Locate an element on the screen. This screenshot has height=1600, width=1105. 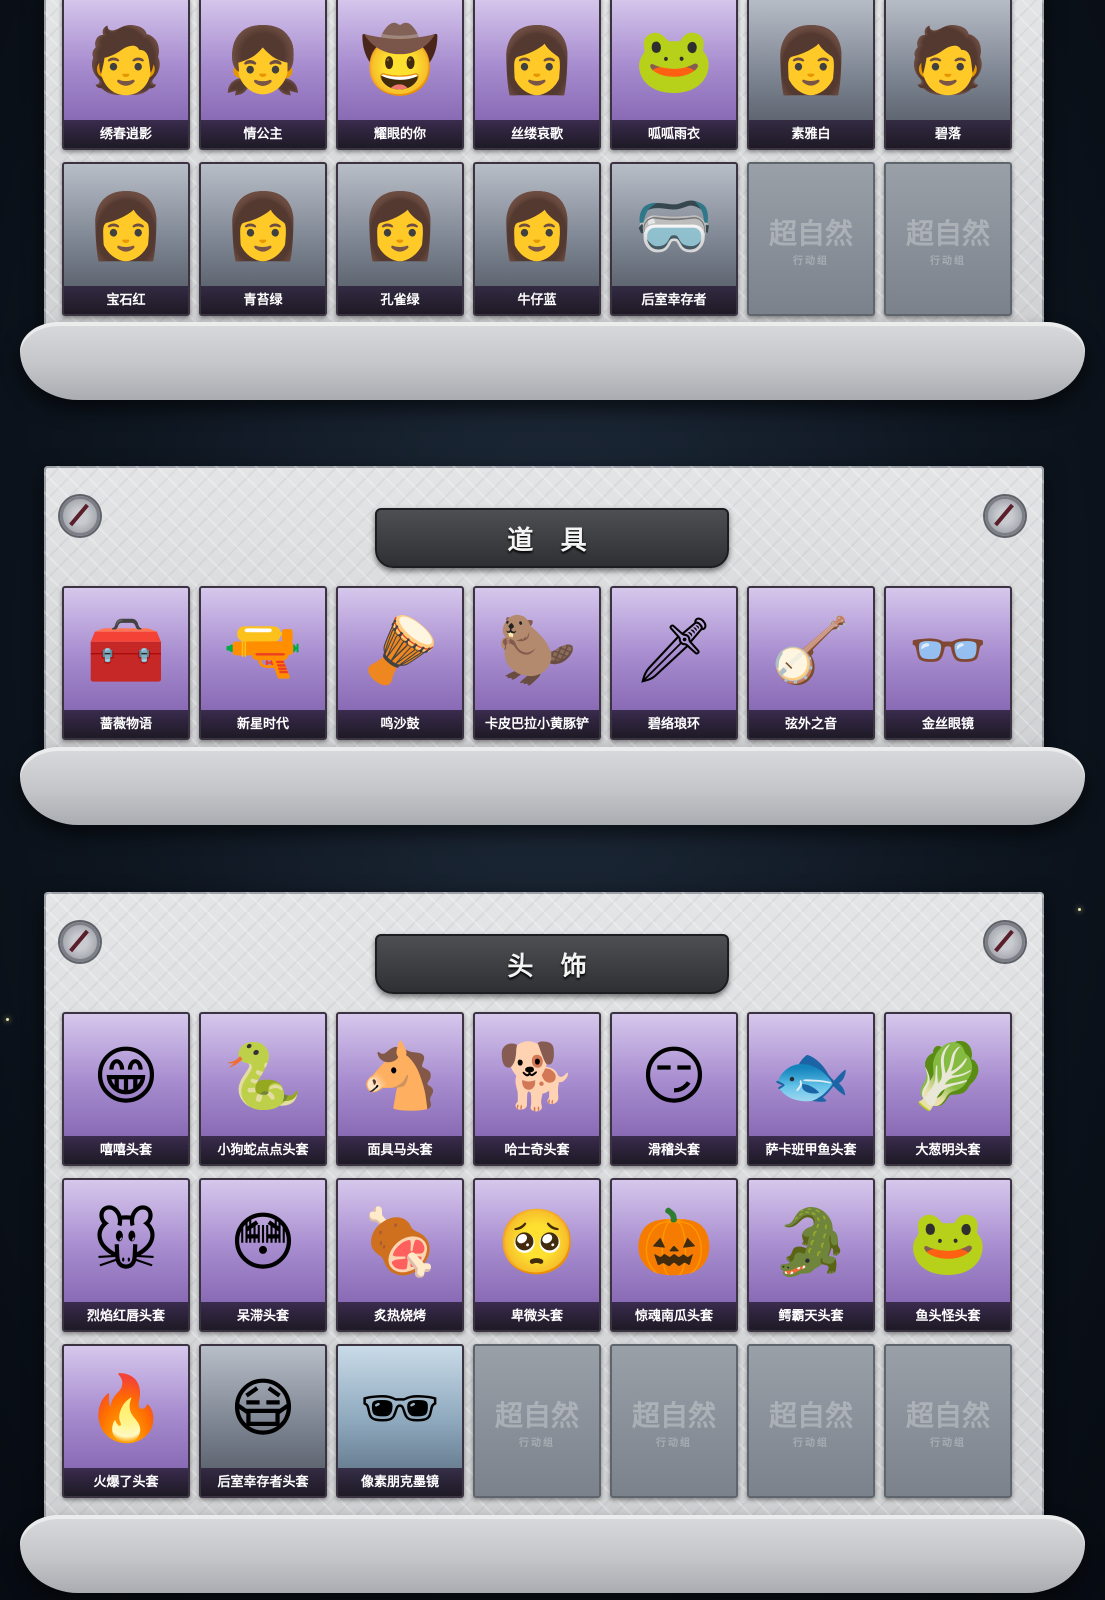
item-label: 孔雀绿 is located at coordinates (400, 300).